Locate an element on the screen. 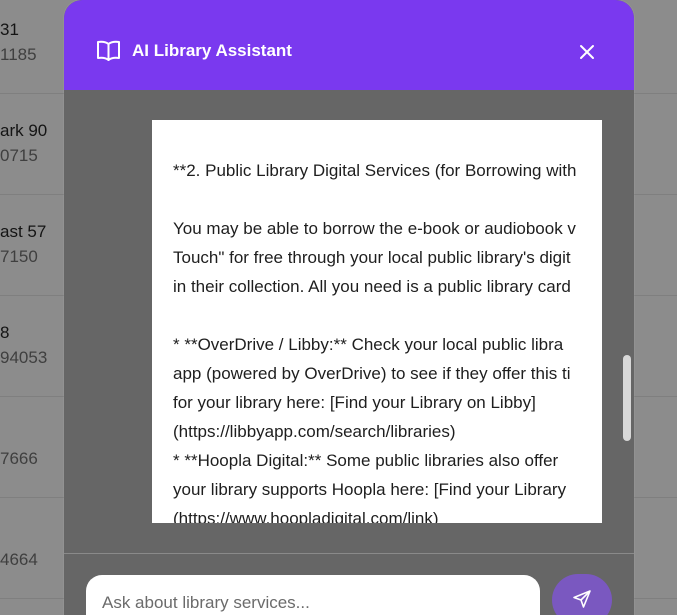 This screenshot has width=677, height=615. message-line: (https://www.hoopladigital.com/link) is located at coordinates (306, 516).